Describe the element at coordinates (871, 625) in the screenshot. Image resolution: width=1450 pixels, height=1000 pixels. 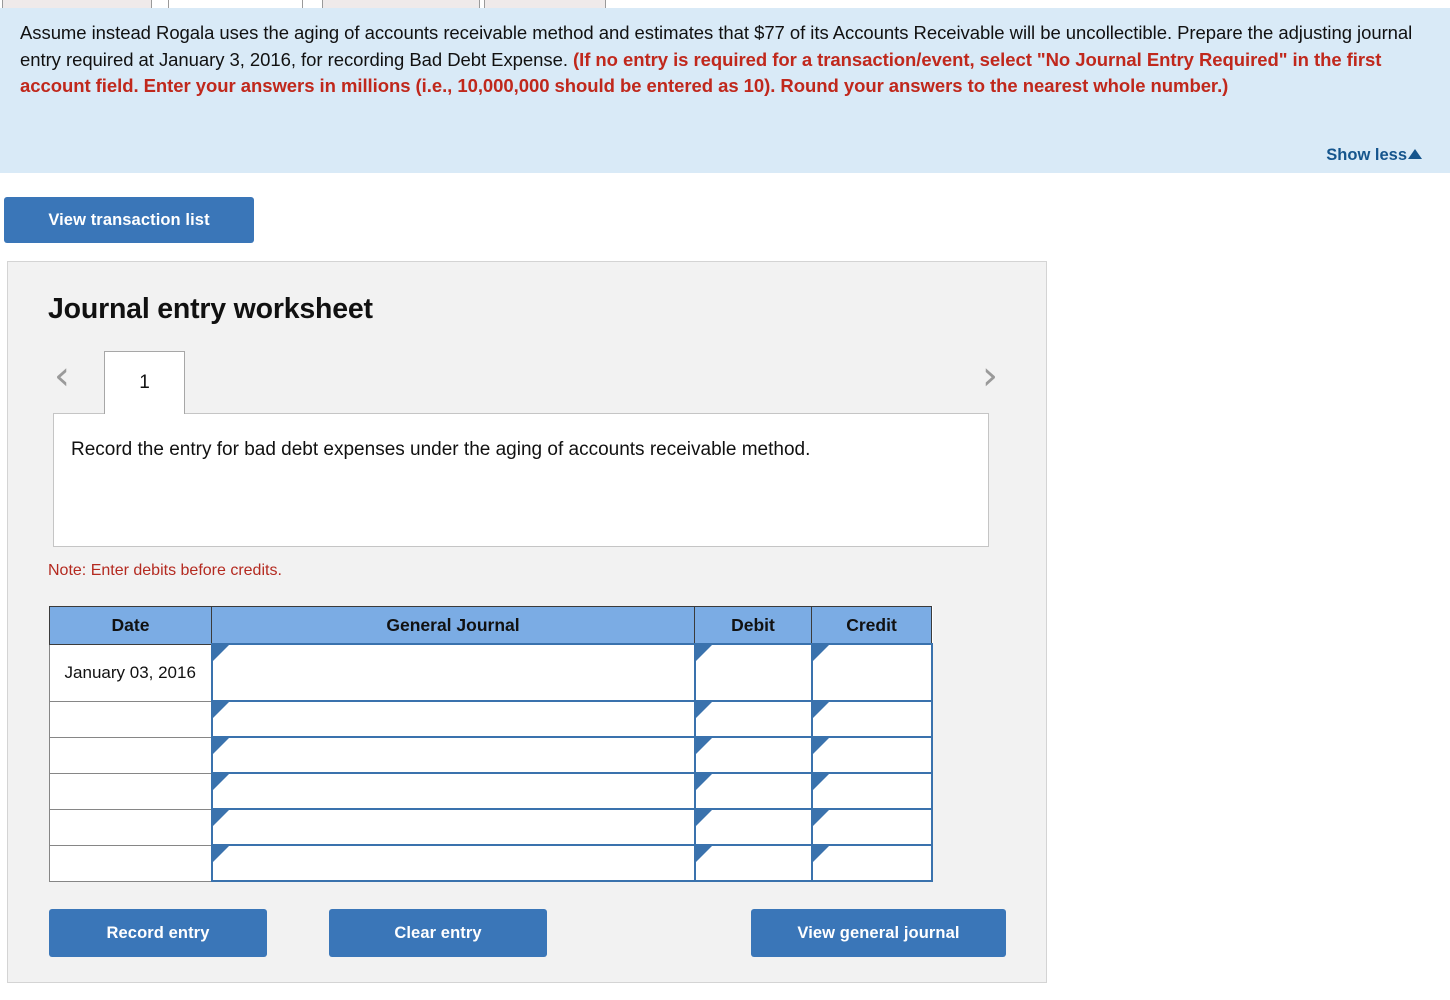
I see `column-header-credit: Credit` at that location.